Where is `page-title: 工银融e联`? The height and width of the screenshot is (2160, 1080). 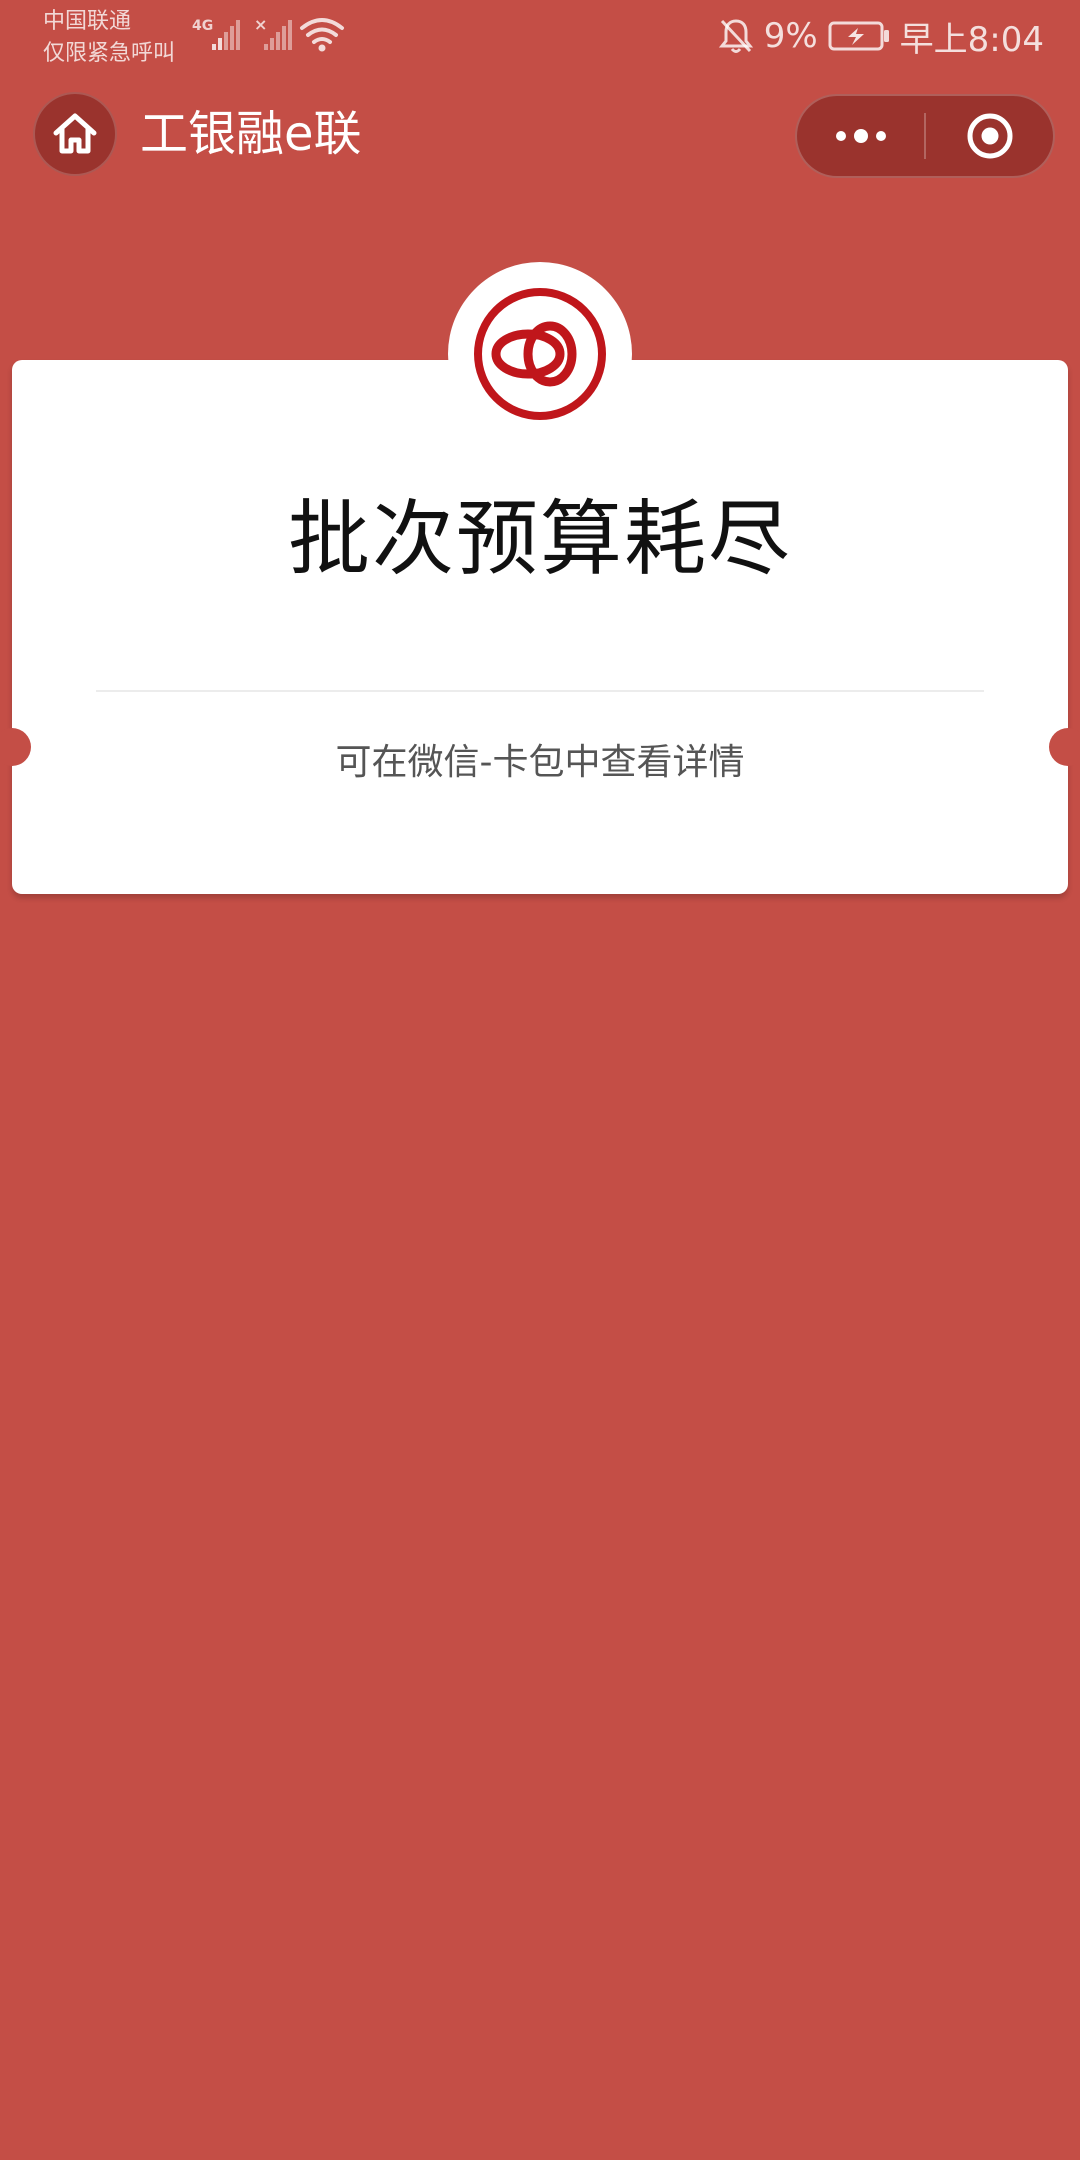
page-title: 工银融e联 is located at coordinates (251, 134).